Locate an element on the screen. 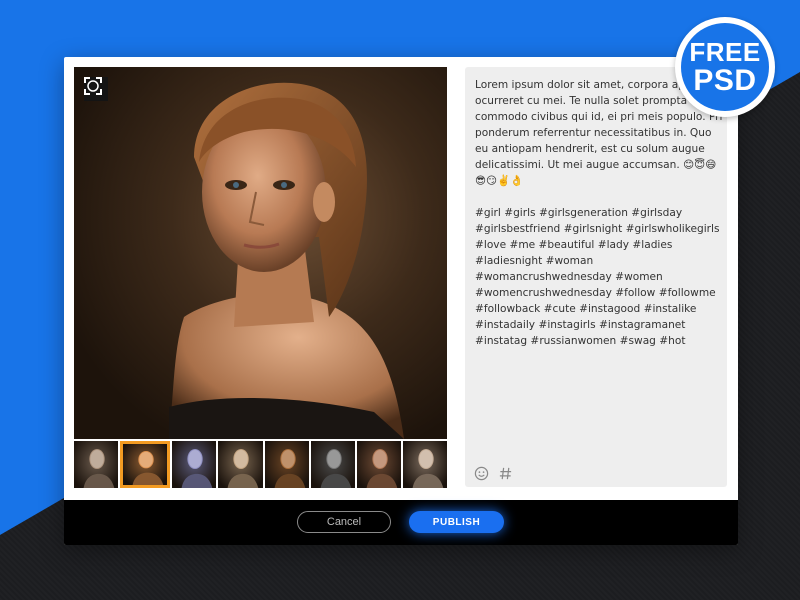  badge-inner: FREE PSD is located at coordinates (725, 67).